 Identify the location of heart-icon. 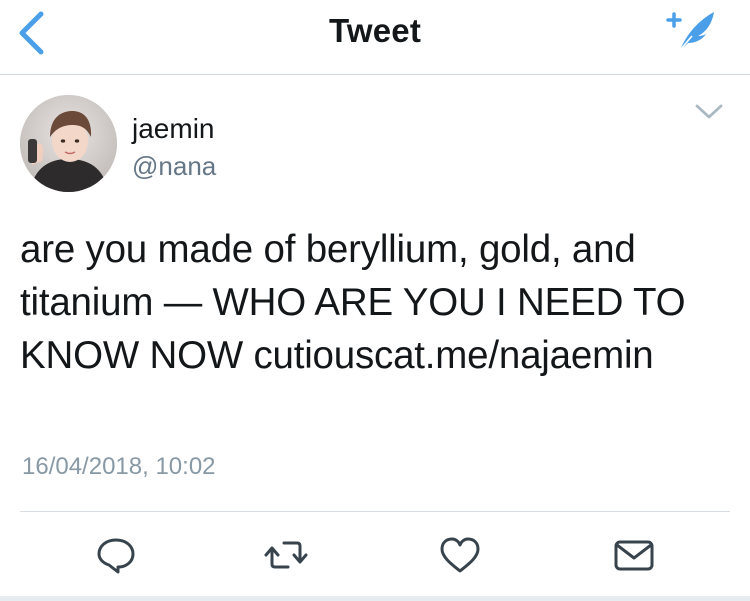
(460, 555).